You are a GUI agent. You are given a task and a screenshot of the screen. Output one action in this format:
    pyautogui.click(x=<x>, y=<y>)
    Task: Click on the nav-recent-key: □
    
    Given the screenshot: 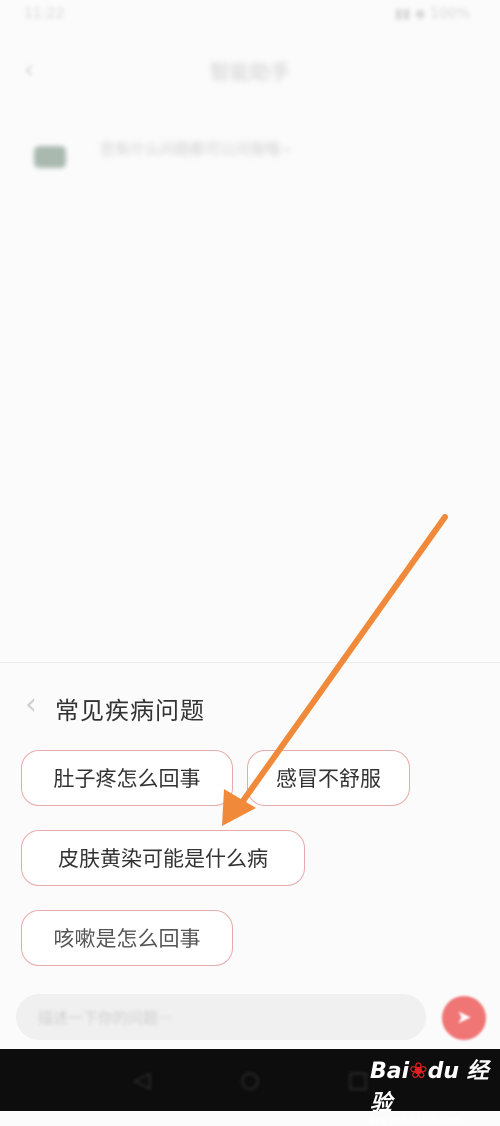 What is the action you would take?
    pyautogui.click(x=358, y=1081)
    